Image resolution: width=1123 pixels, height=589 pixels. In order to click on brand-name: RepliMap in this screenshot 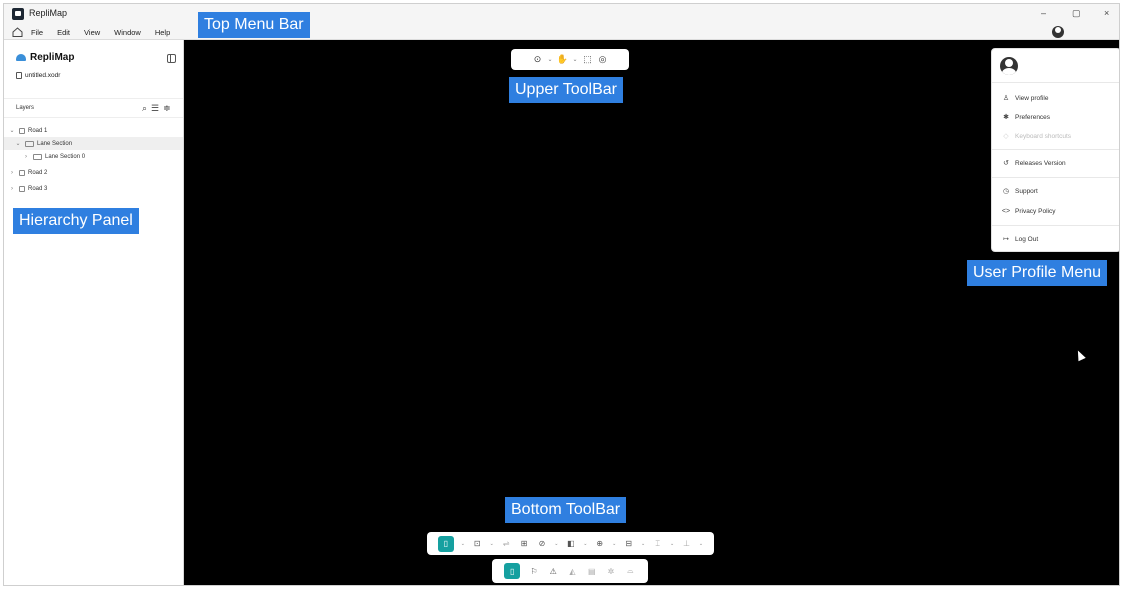, I will do `click(52, 57)`.